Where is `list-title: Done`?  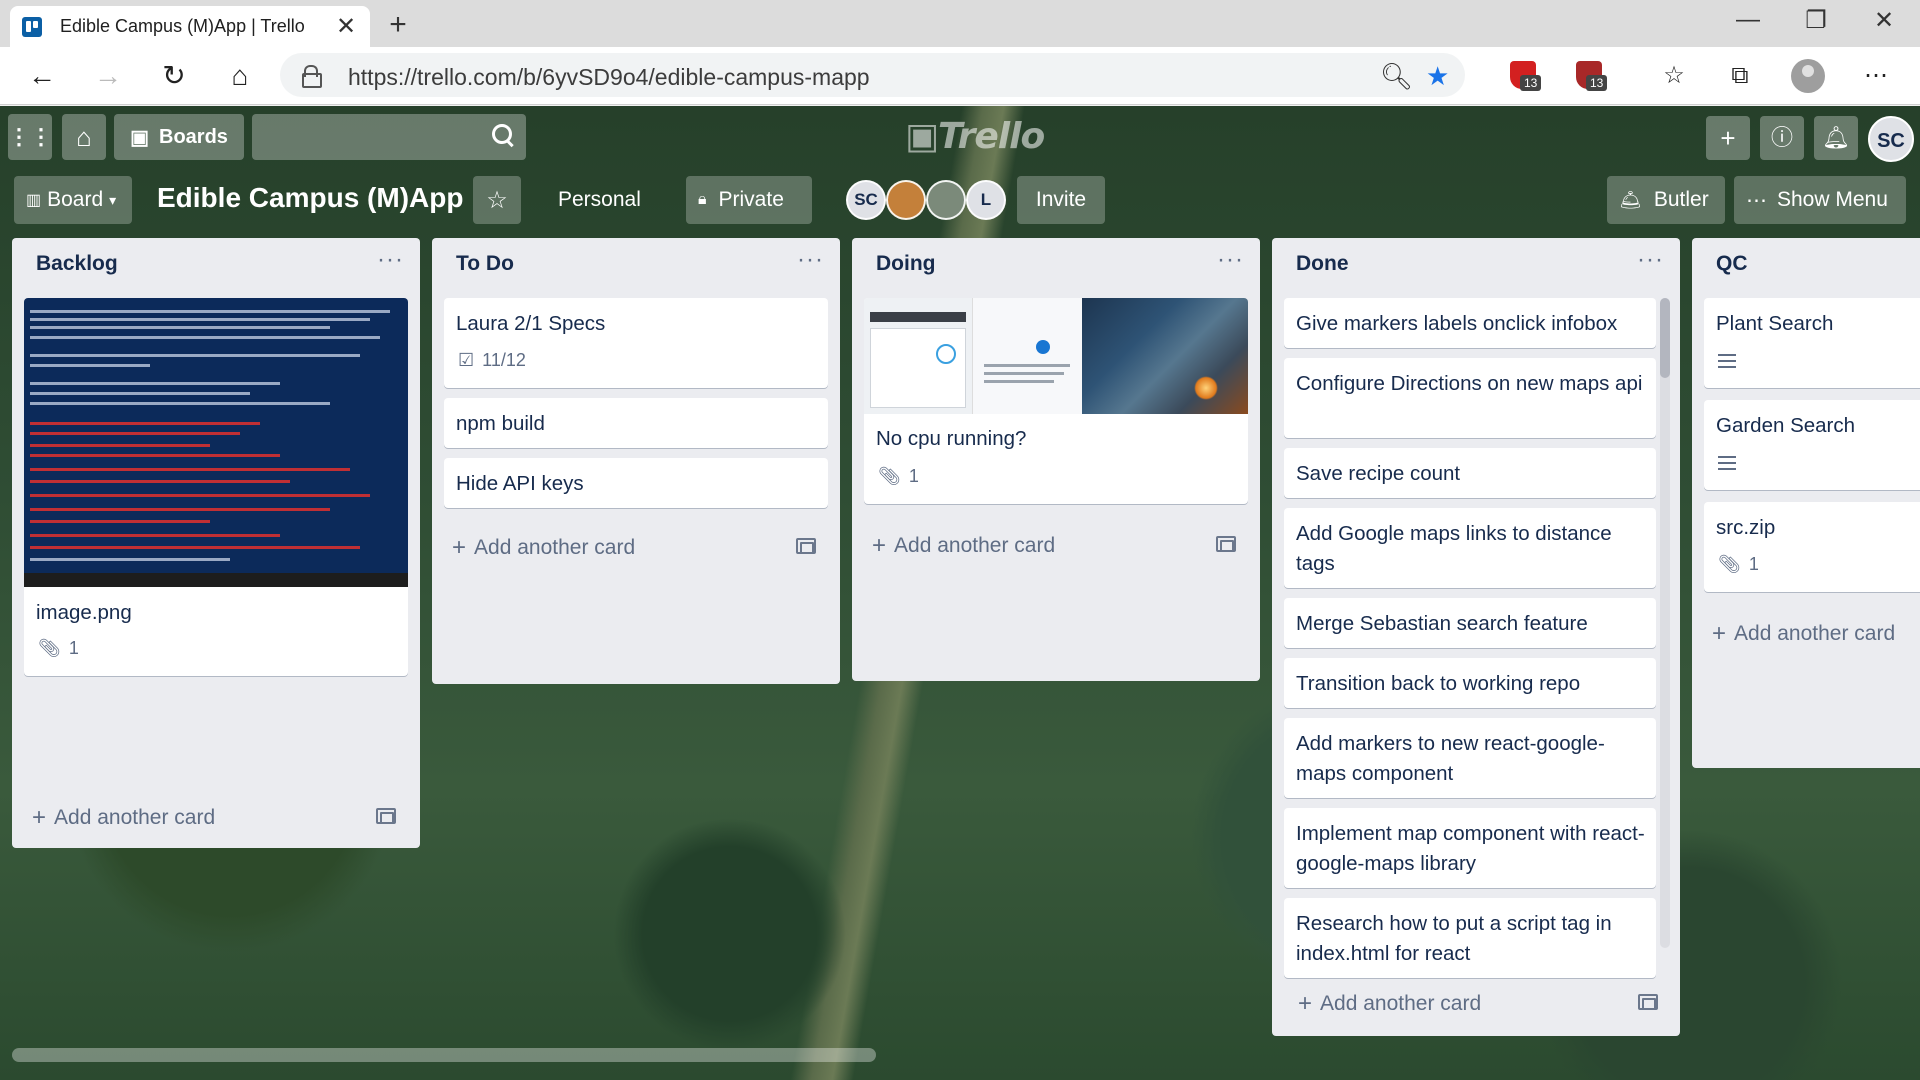
list-title: Done is located at coordinates (1322, 264).